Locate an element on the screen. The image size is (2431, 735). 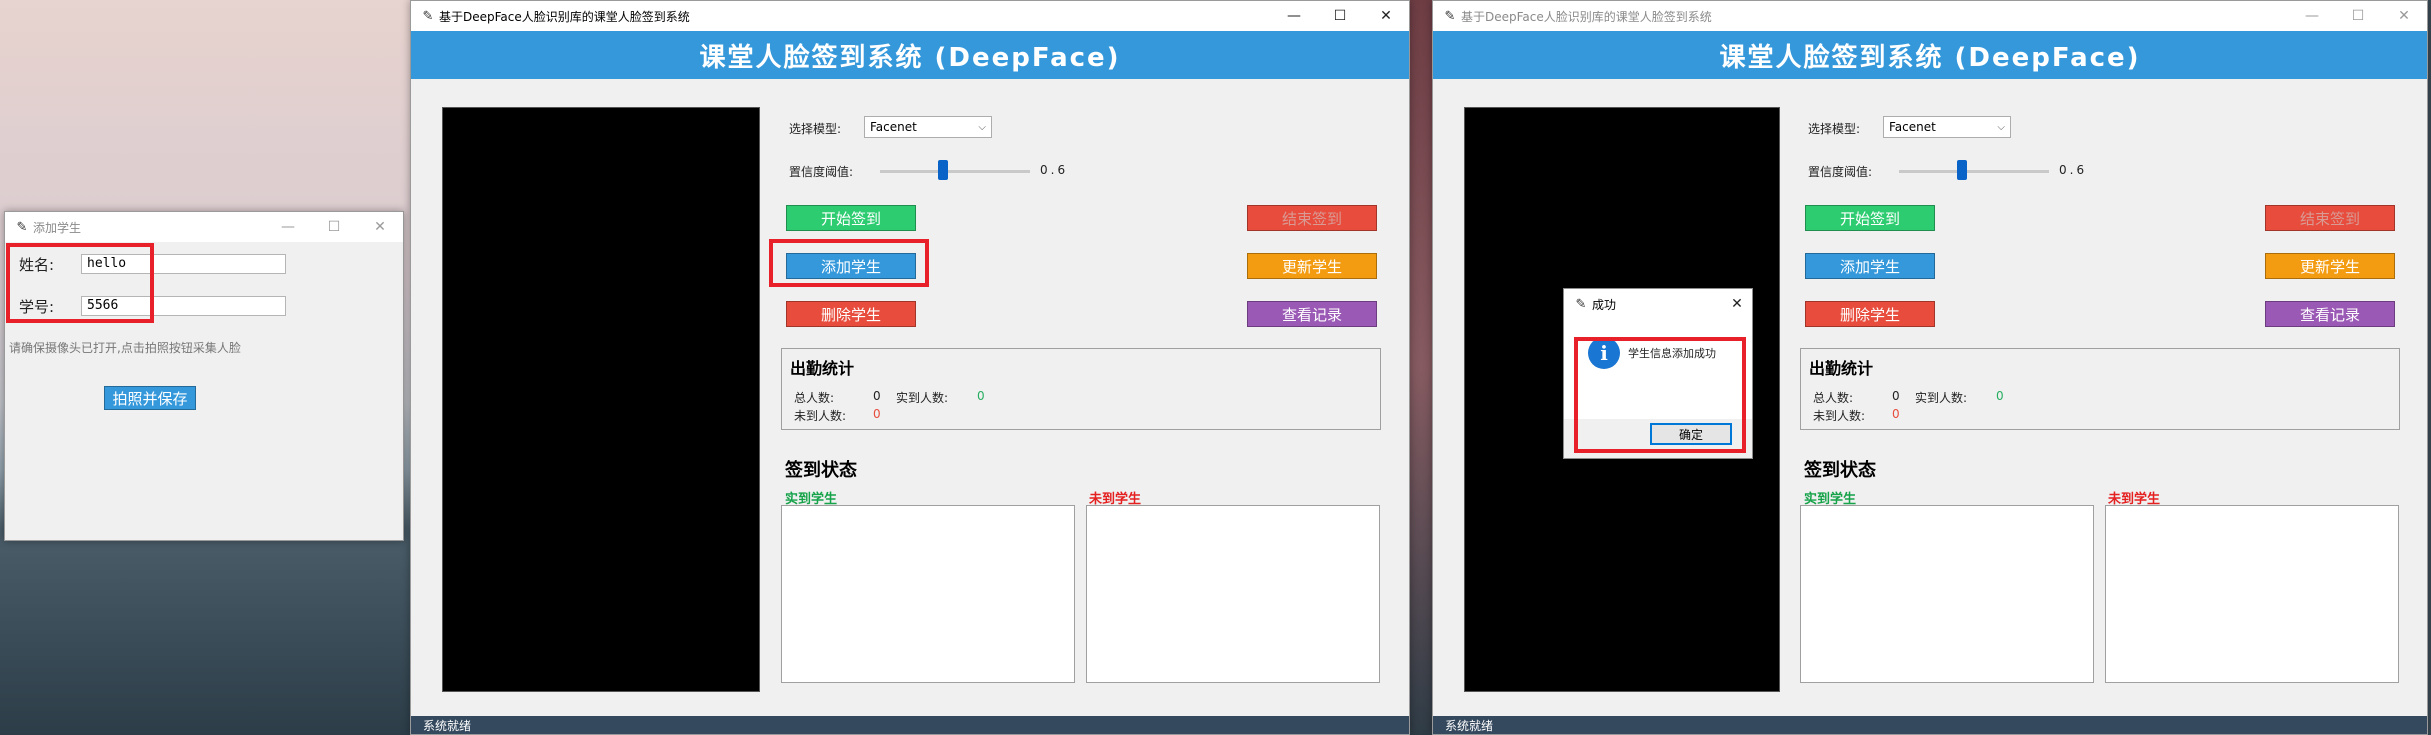
message-box-titlebar: ✎ 成功 ✕ is located at coordinates (1658, 304).